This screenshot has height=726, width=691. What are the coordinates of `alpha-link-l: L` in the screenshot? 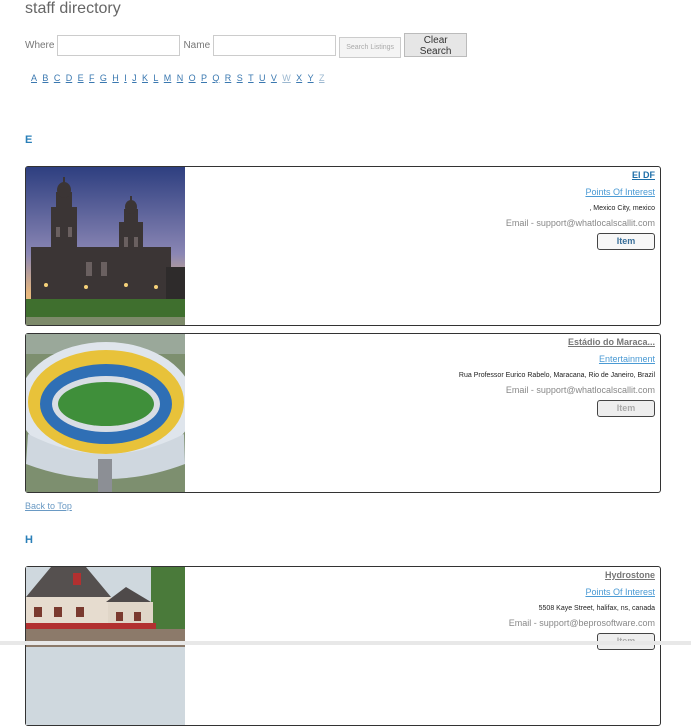 It's located at (155, 78).